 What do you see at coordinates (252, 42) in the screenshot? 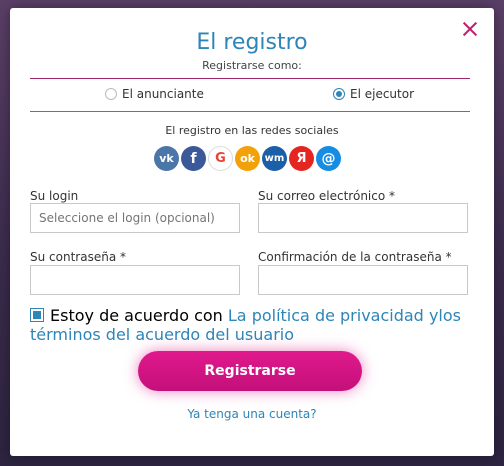
I see `modal-title: El registro` at bounding box center [252, 42].